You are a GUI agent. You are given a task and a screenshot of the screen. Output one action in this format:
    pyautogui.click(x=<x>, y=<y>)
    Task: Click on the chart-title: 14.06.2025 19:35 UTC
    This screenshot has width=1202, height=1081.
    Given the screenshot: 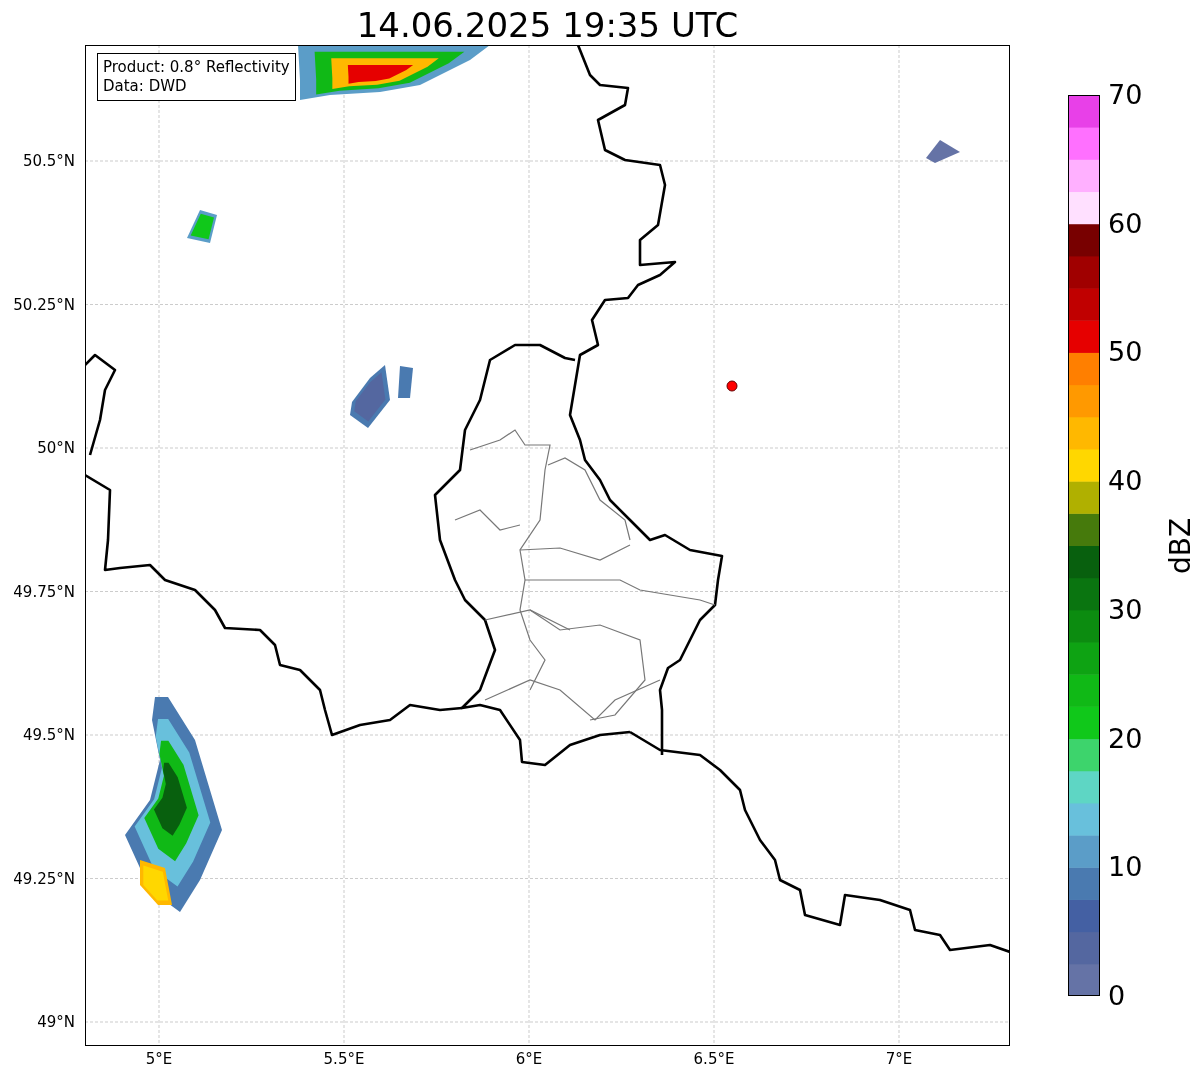 What is the action you would take?
    pyautogui.click(x=547, y=25)
    